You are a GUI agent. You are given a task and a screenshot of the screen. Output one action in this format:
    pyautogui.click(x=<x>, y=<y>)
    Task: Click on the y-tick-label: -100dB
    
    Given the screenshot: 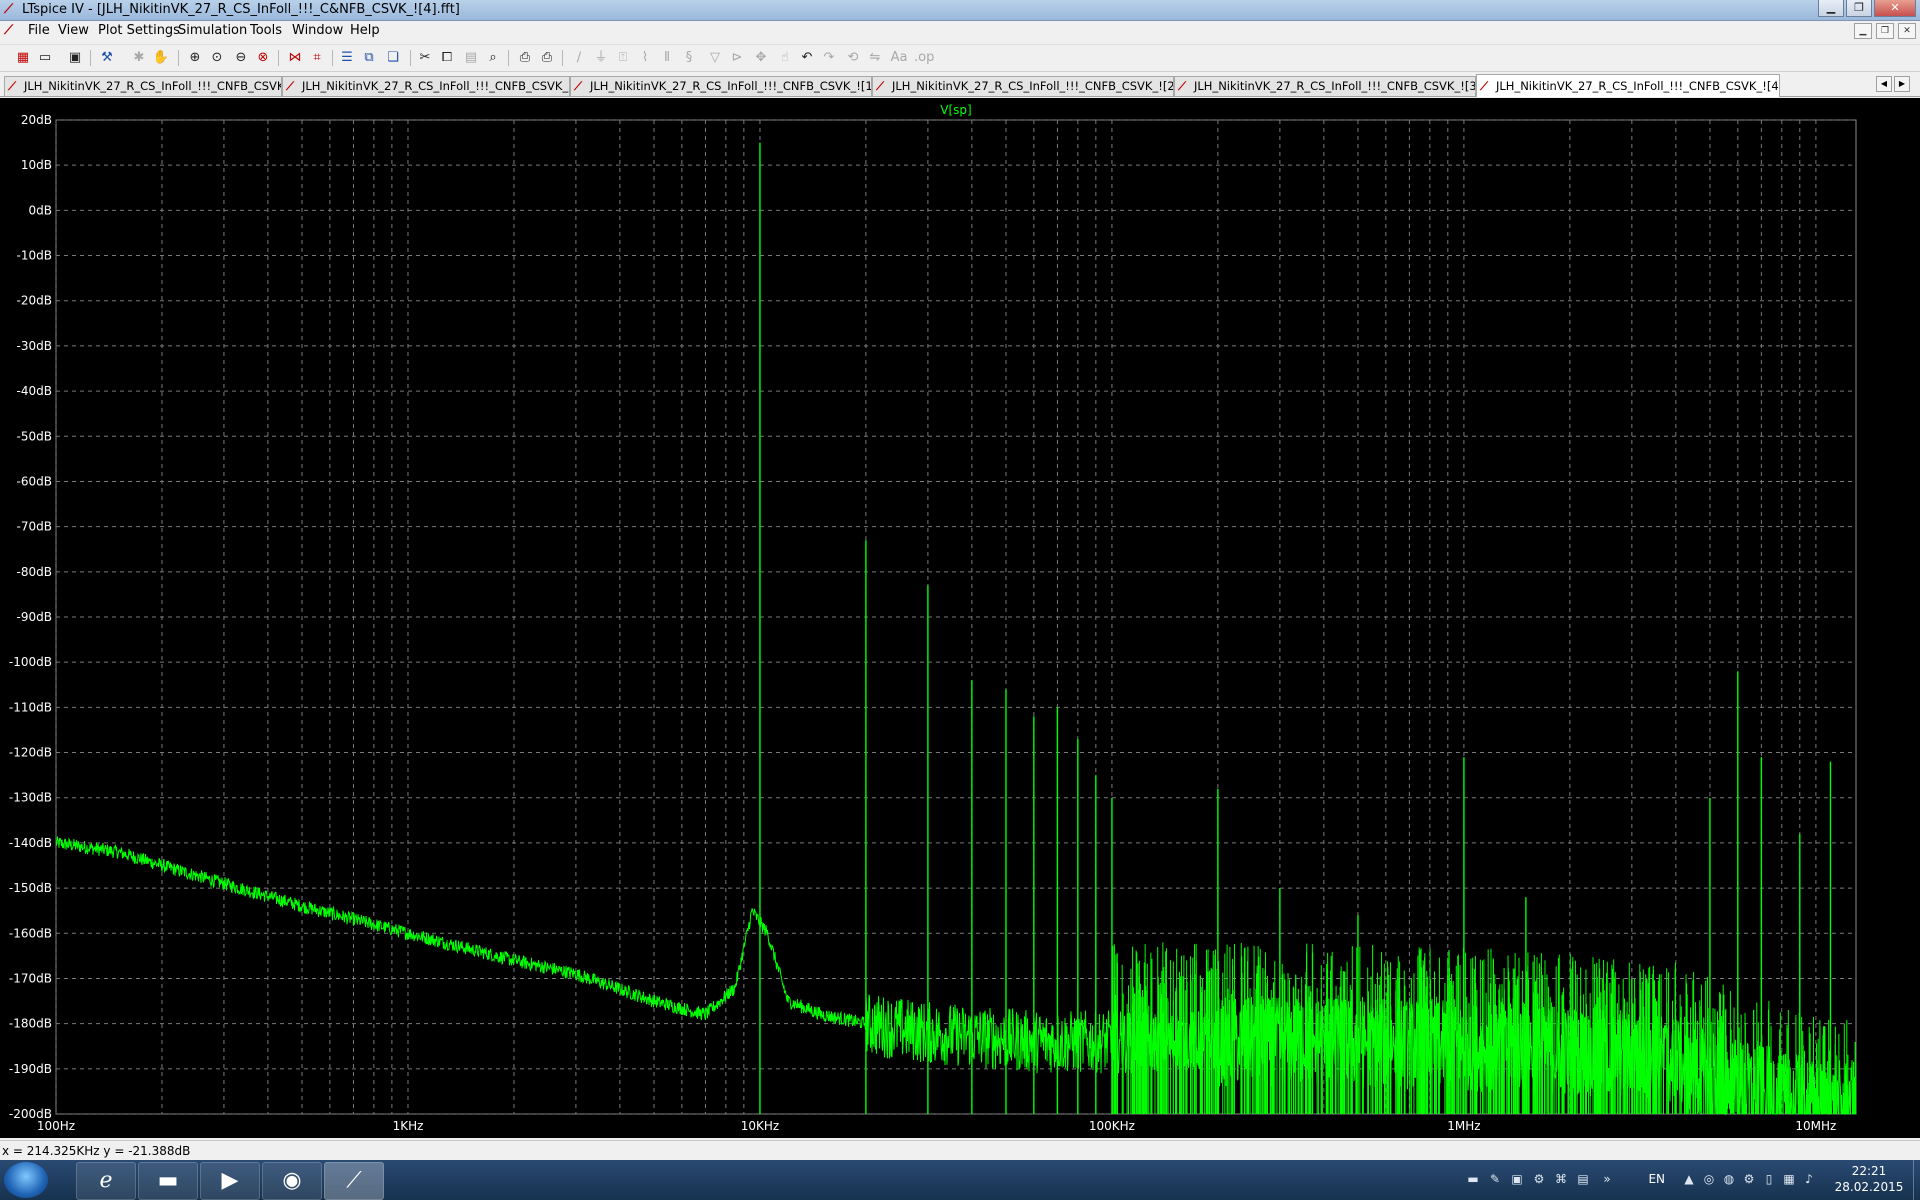 What is the action you would take?
    pyautogui.click(x=30, y=662)
    